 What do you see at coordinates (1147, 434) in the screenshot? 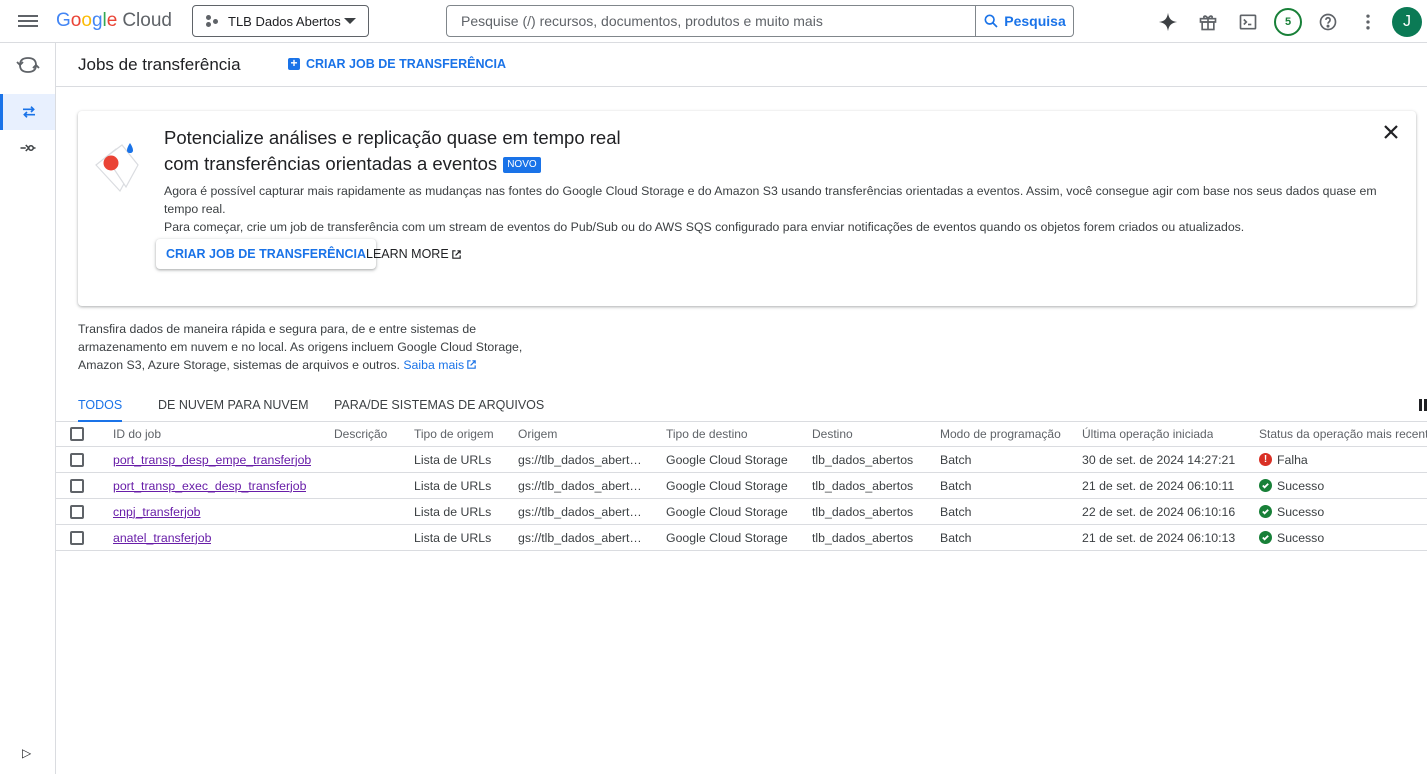
I see `column-header: Última operação iniciada` at bounding box center [1147, 434].